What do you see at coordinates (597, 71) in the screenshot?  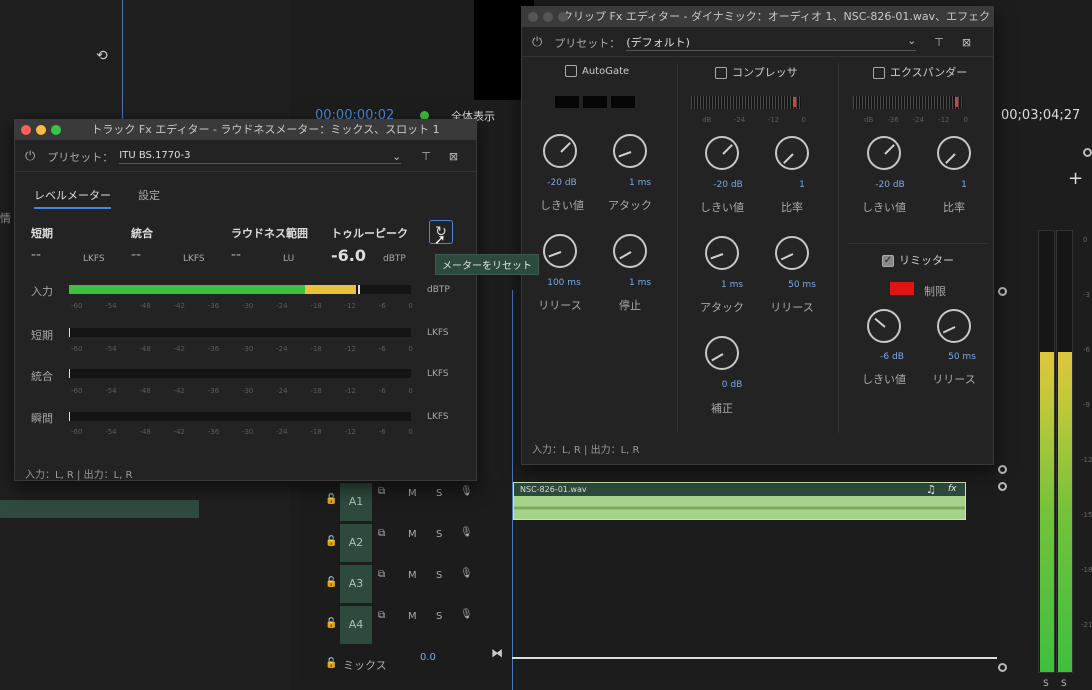 I see `autogate-toggle: AutoGate` at bounding box center [597, 71].